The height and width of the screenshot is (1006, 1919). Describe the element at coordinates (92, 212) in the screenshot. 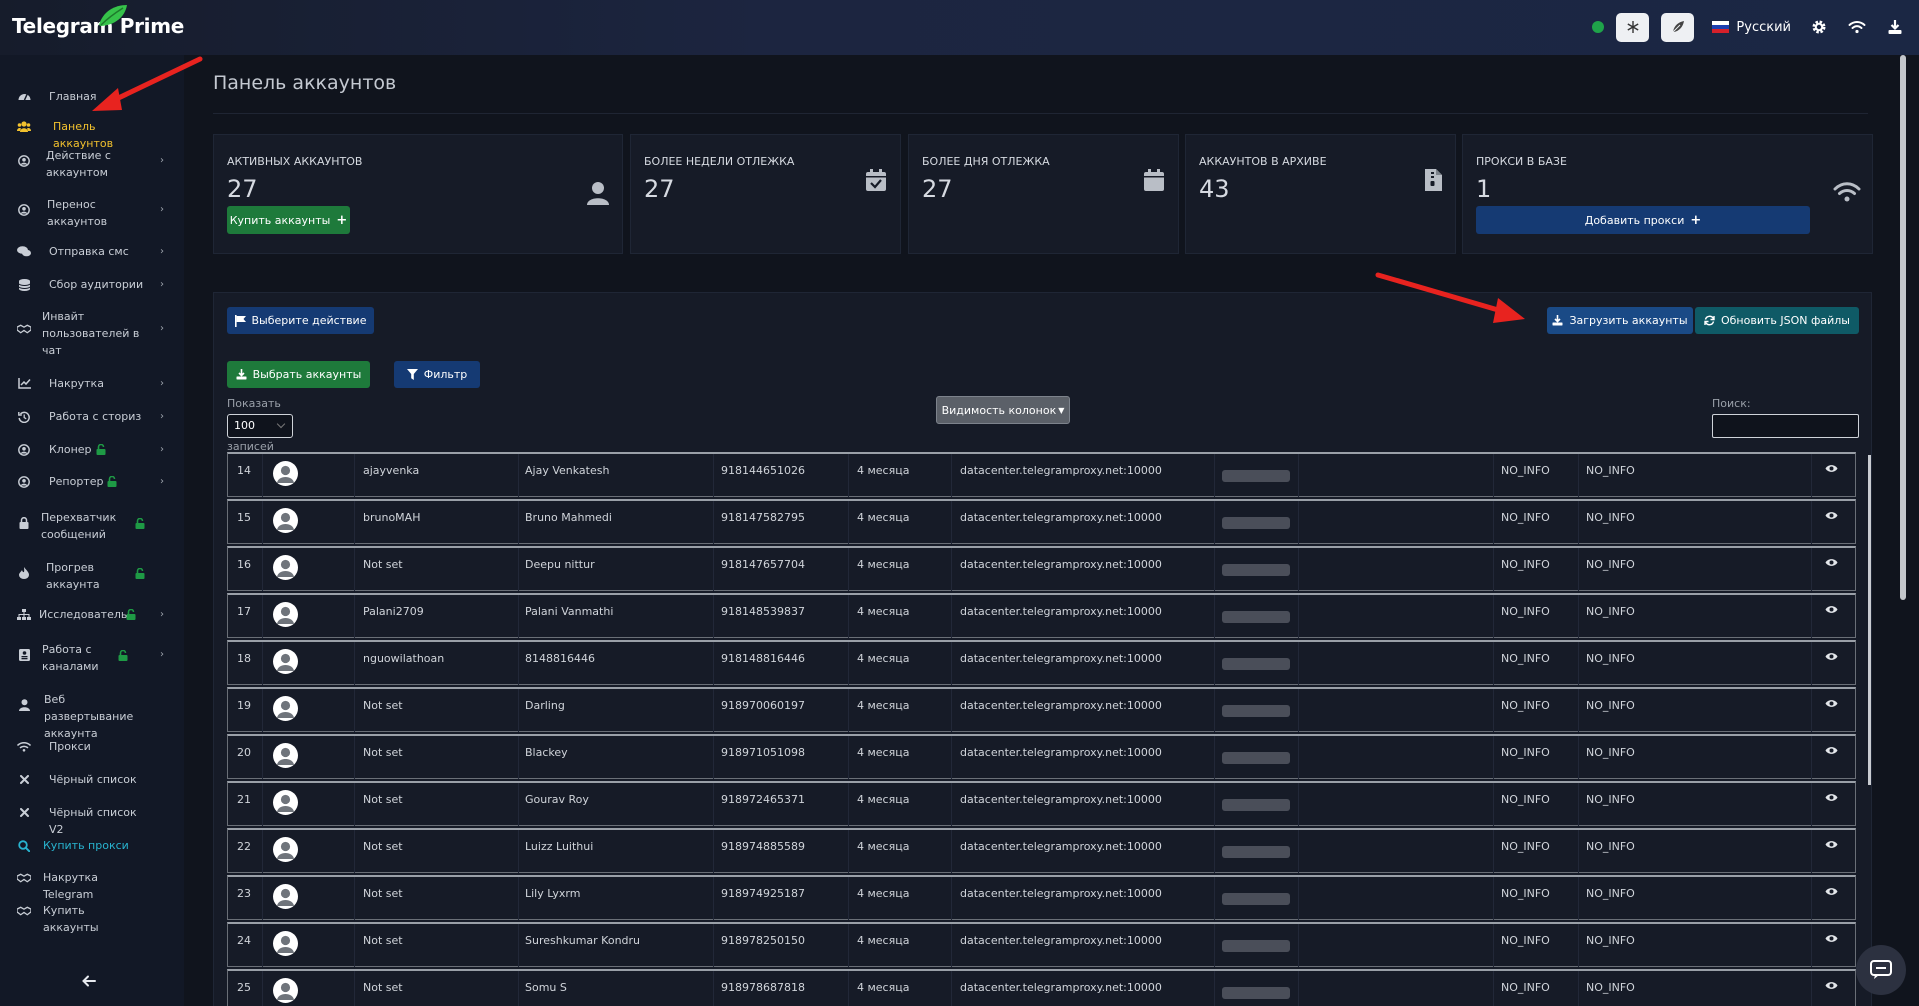

I see `sidebar-item: Перенос аккаунтов ›` at that location.